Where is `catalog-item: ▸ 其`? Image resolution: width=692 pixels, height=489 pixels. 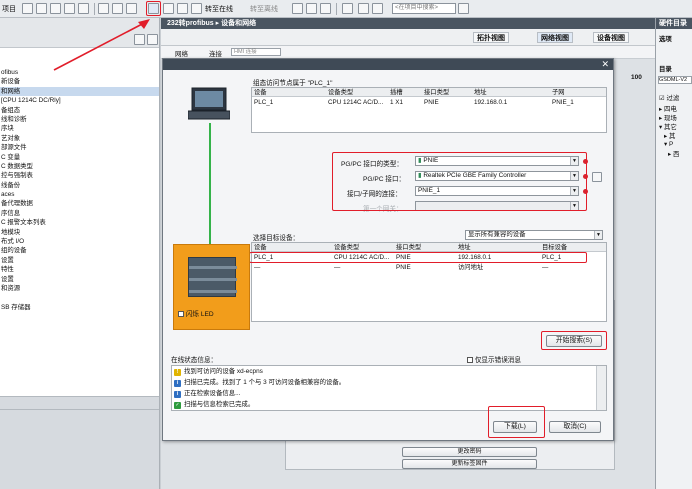 catalog-item: ▸ 其 is located at coordinates (669, 135).